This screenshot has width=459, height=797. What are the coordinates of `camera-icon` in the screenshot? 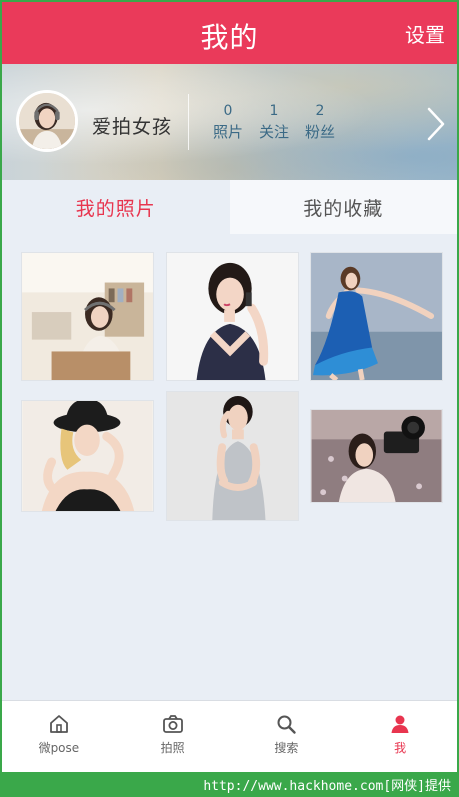 It's located at (172, 724).